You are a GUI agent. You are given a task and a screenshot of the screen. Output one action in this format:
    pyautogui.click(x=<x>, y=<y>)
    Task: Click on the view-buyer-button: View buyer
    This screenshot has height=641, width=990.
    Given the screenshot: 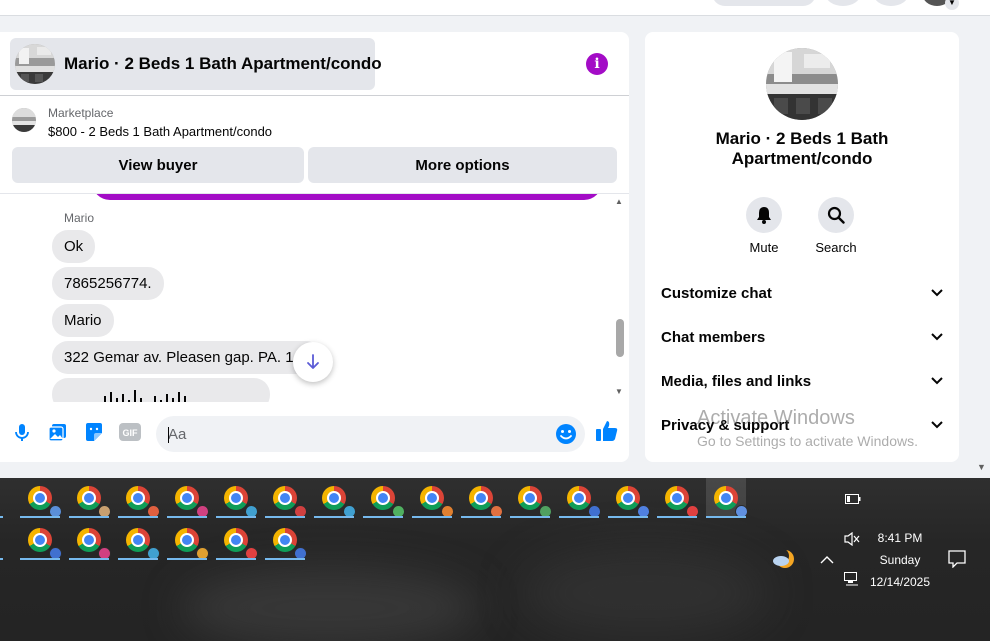 What is the action you would take?
    pyautogui.click(x=158, y=165)
    